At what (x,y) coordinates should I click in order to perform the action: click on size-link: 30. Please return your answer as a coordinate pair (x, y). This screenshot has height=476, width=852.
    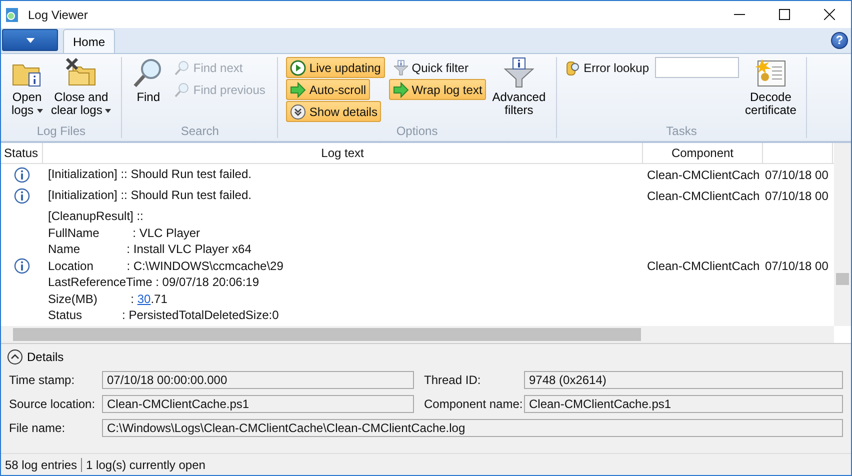
    Looking at the image, I should click on (144, 299).